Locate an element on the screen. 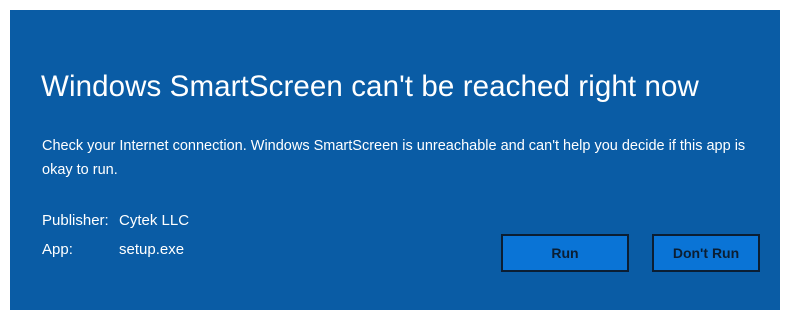  app-row: App: setup.exe is located at coordinates (115, 250).